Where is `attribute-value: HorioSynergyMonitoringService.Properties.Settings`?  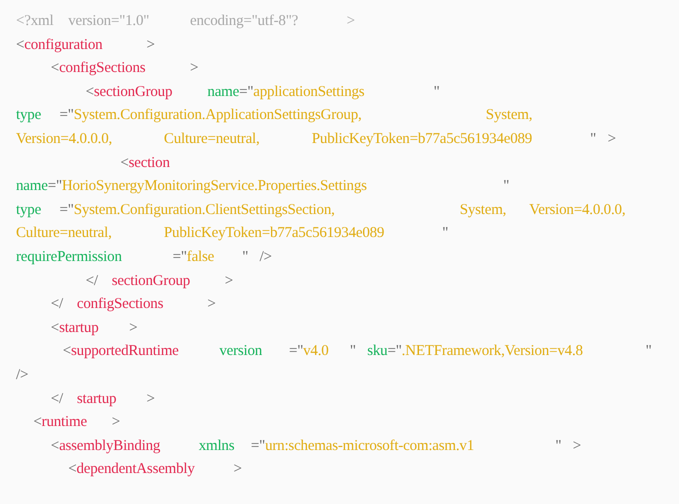 attribute-value: HorioSynergyMonitoringService.Properties.Settings is located at coordinates (214, 186).